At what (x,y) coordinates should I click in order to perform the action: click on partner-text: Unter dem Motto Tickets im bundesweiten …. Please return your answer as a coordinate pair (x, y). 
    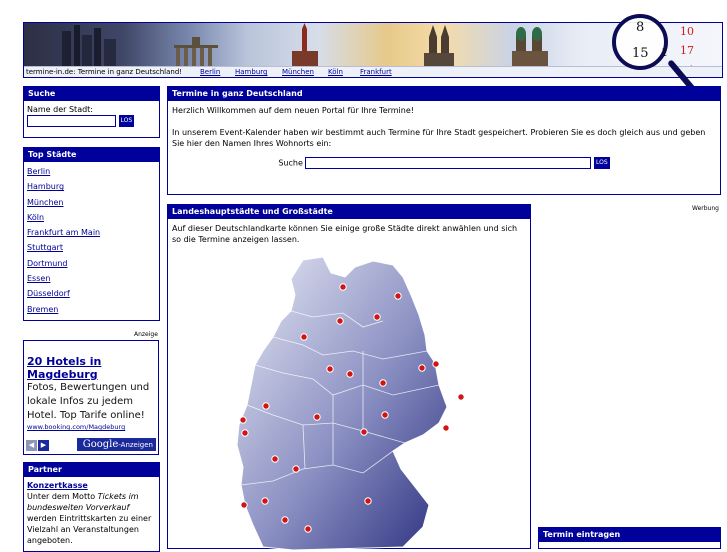
    Looking at the image, I should click on (91, 518).